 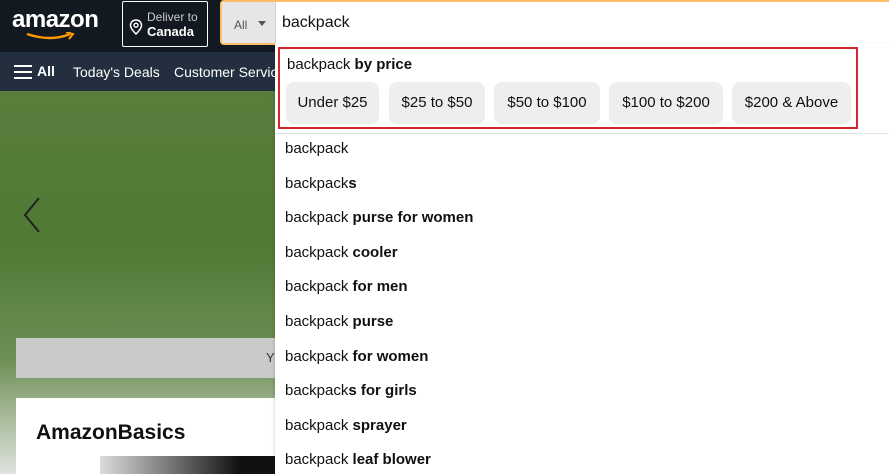 I want to click on suggestion-item: backpack purse, so click(x=339, y=321).